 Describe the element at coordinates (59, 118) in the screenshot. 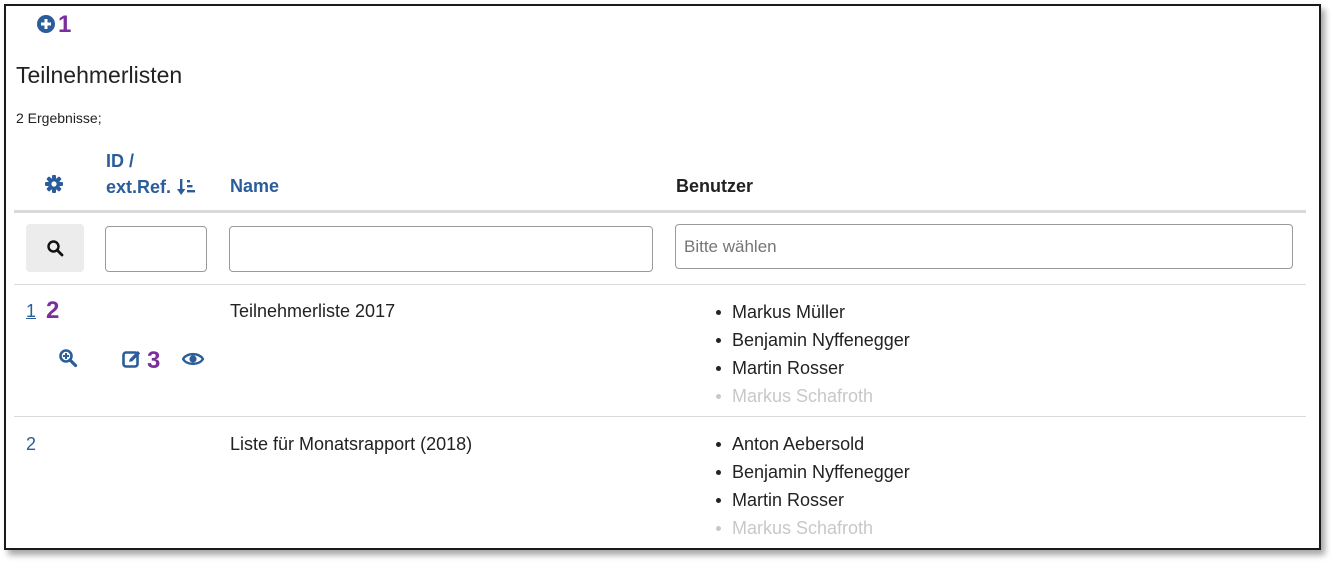

I see `result-count: 2 Ergebnisse;` at that location.